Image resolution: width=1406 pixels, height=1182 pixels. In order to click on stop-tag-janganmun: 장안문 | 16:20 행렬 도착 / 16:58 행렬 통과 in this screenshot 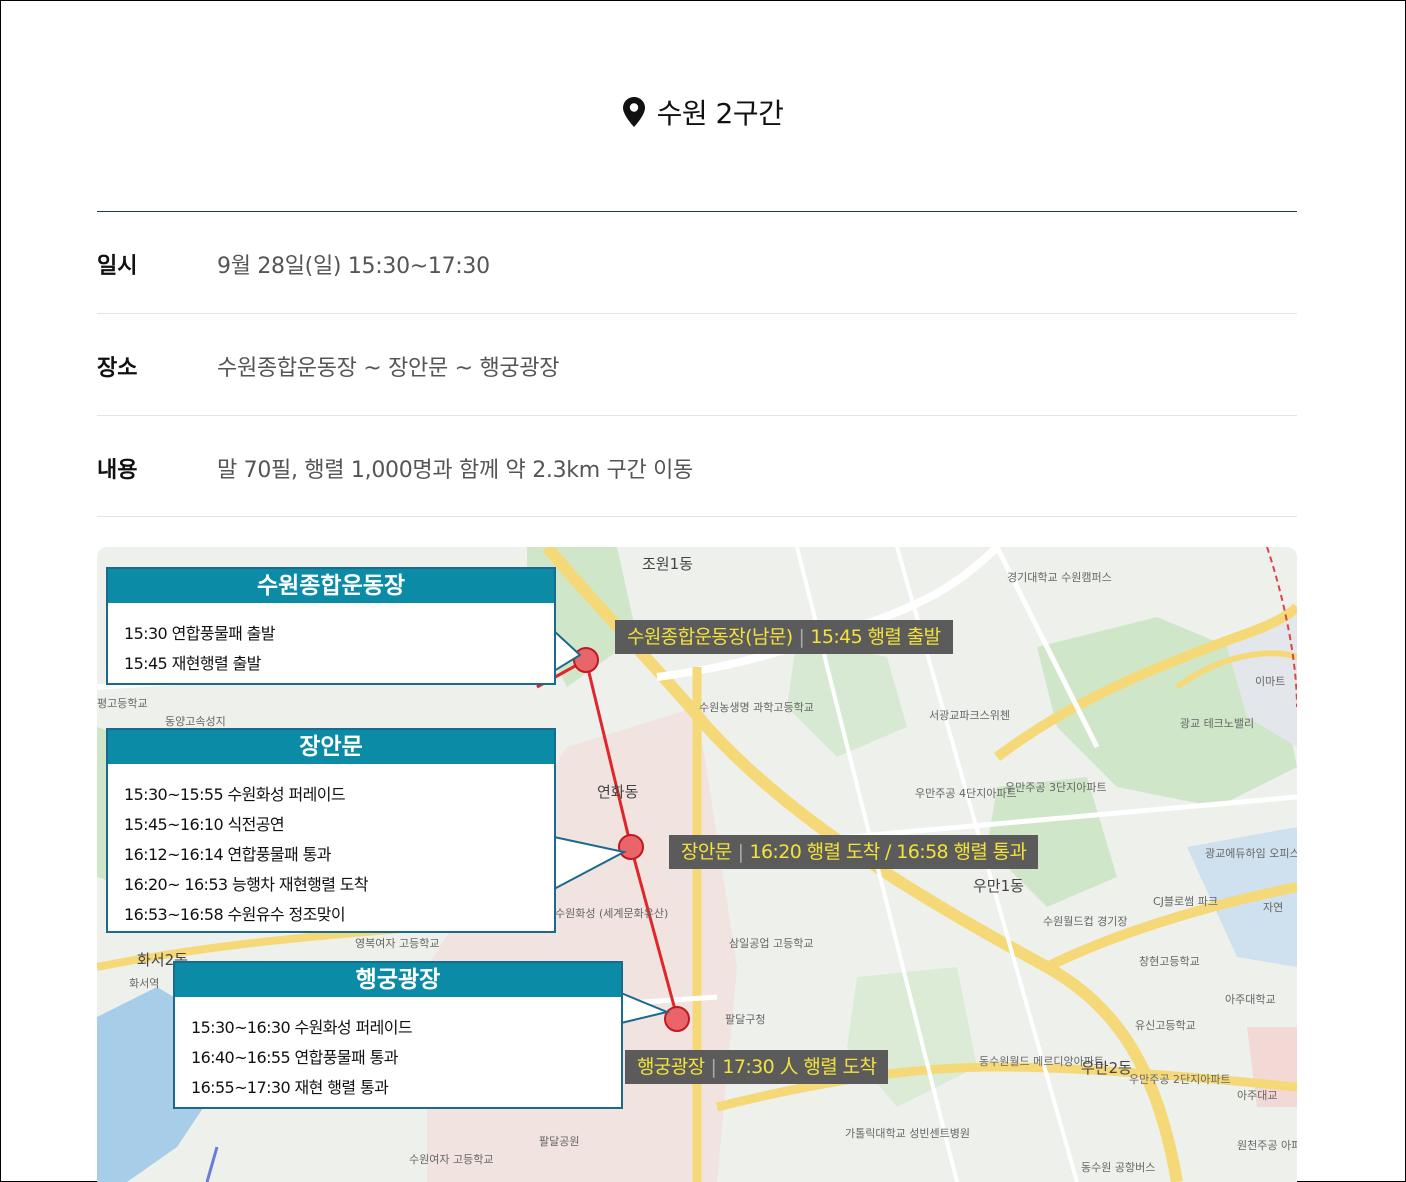, I will do `click(854, 852)`.